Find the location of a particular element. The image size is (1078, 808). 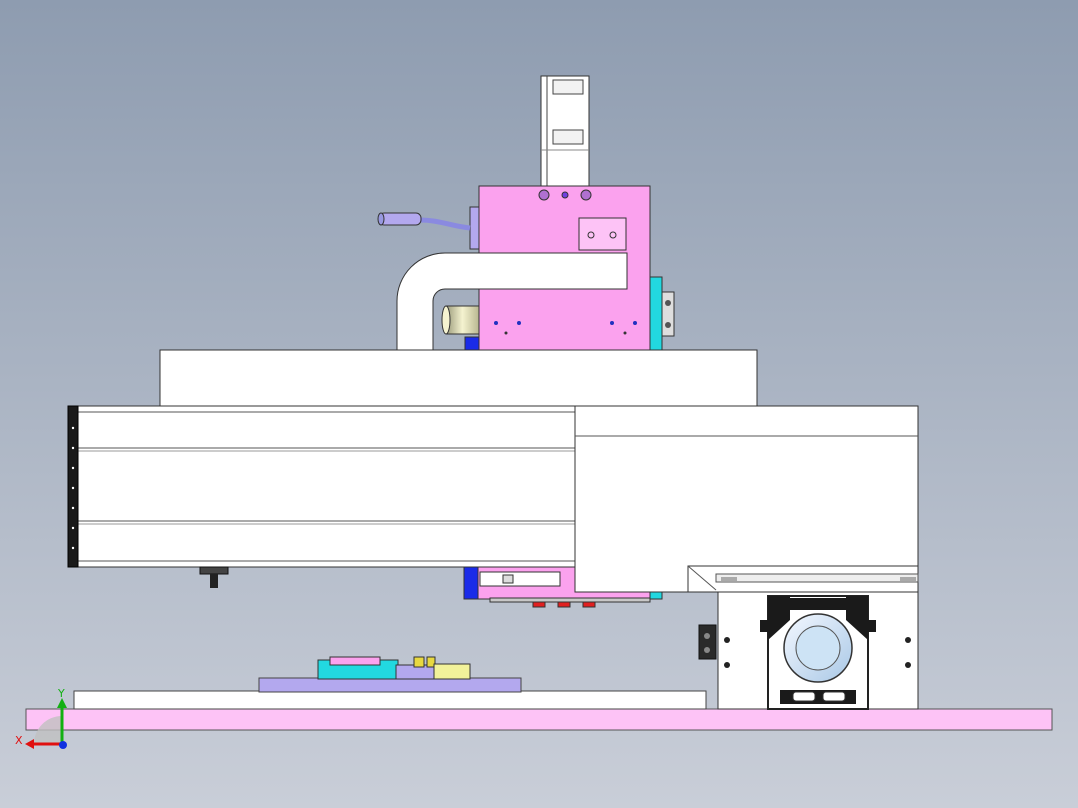

triad-x-label: X is located at coordinates (19, 740).